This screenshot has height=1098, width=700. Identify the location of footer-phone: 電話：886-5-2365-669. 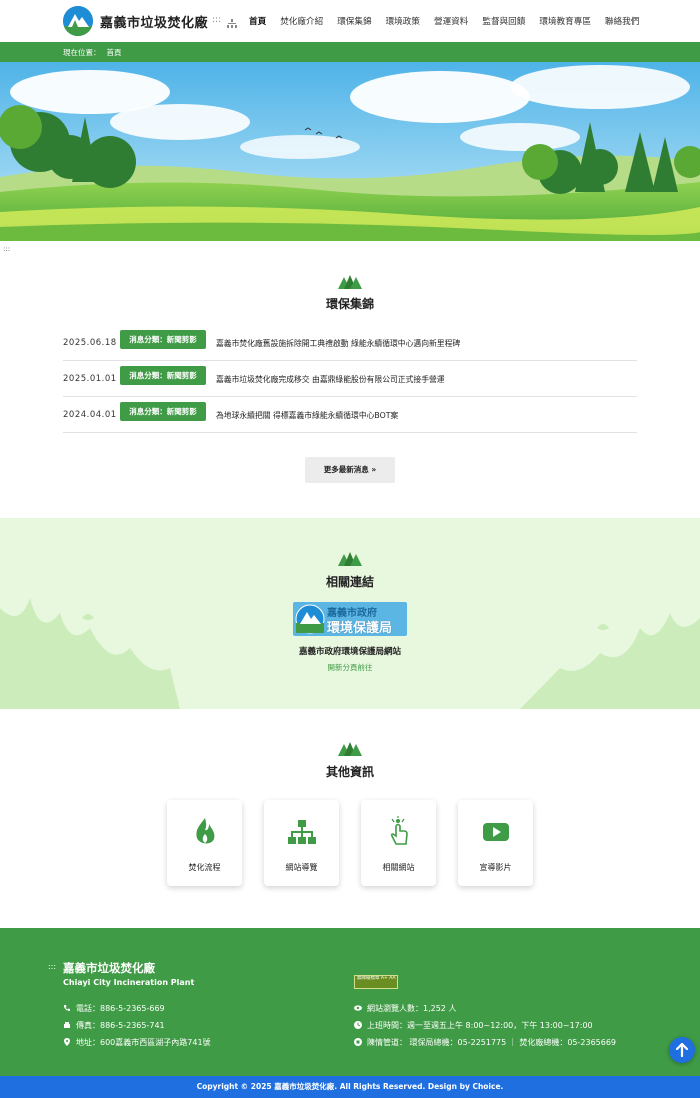
(114, 1008).